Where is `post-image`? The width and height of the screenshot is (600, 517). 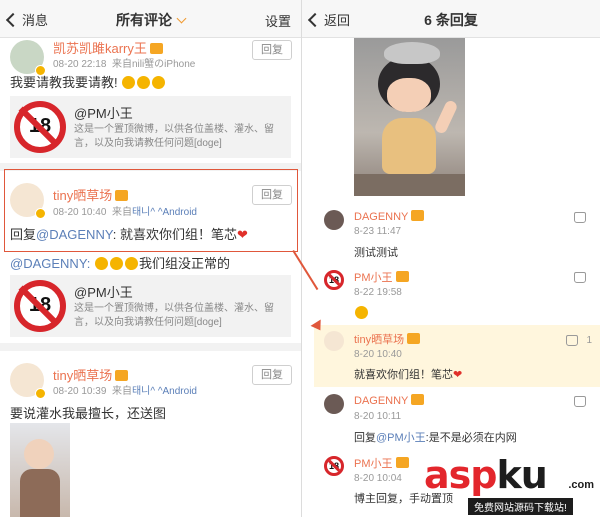
post-image is located at coordinates (409, 117).